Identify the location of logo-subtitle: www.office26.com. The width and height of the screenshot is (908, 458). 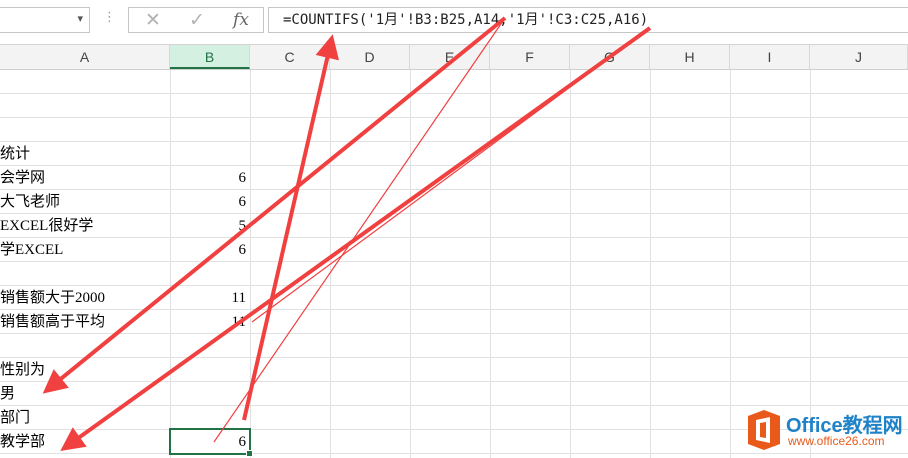
(836, 441).